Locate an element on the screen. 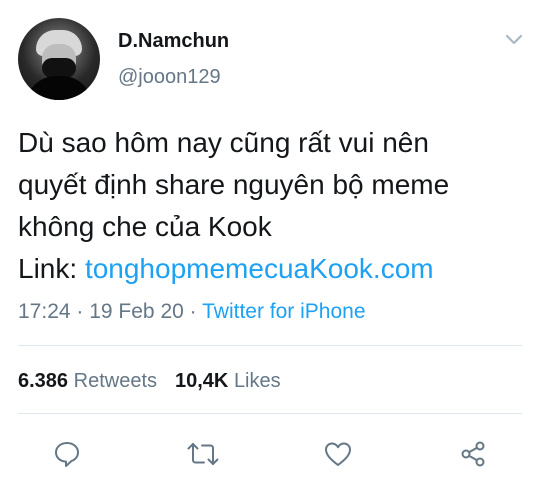 The width and height of the screenshot is (540, 491). heart-icon is located at coordinates (338, 454).